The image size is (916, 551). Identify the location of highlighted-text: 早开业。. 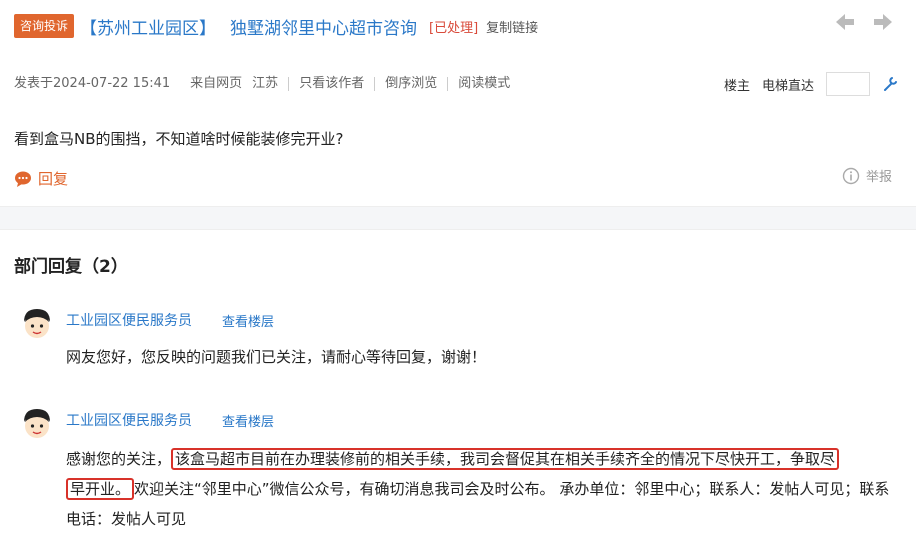
(100, 489).